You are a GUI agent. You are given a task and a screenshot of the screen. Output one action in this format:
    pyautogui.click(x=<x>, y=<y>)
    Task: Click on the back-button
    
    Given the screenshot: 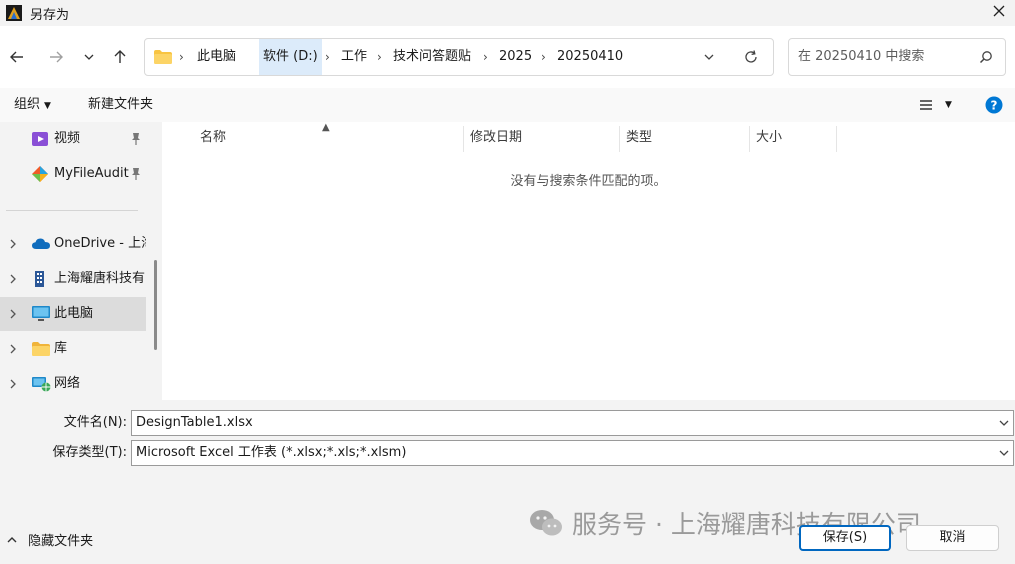 What is the action you would take?
    pyautogui.click(x=17, y=57)
    